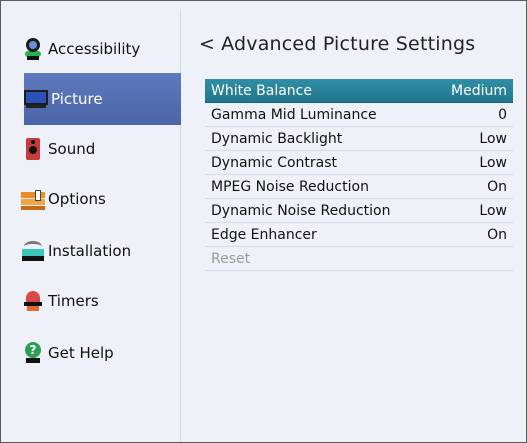 This screenshot has width=527, height=443. I want to click on page-title: < Advanced Picture Settings, so click(337, 44).